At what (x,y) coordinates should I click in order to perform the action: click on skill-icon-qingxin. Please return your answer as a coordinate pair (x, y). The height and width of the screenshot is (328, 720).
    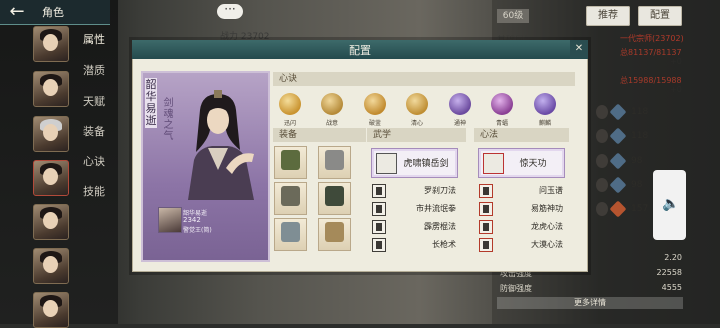
    Looking at the image, I should click on (417, 104).